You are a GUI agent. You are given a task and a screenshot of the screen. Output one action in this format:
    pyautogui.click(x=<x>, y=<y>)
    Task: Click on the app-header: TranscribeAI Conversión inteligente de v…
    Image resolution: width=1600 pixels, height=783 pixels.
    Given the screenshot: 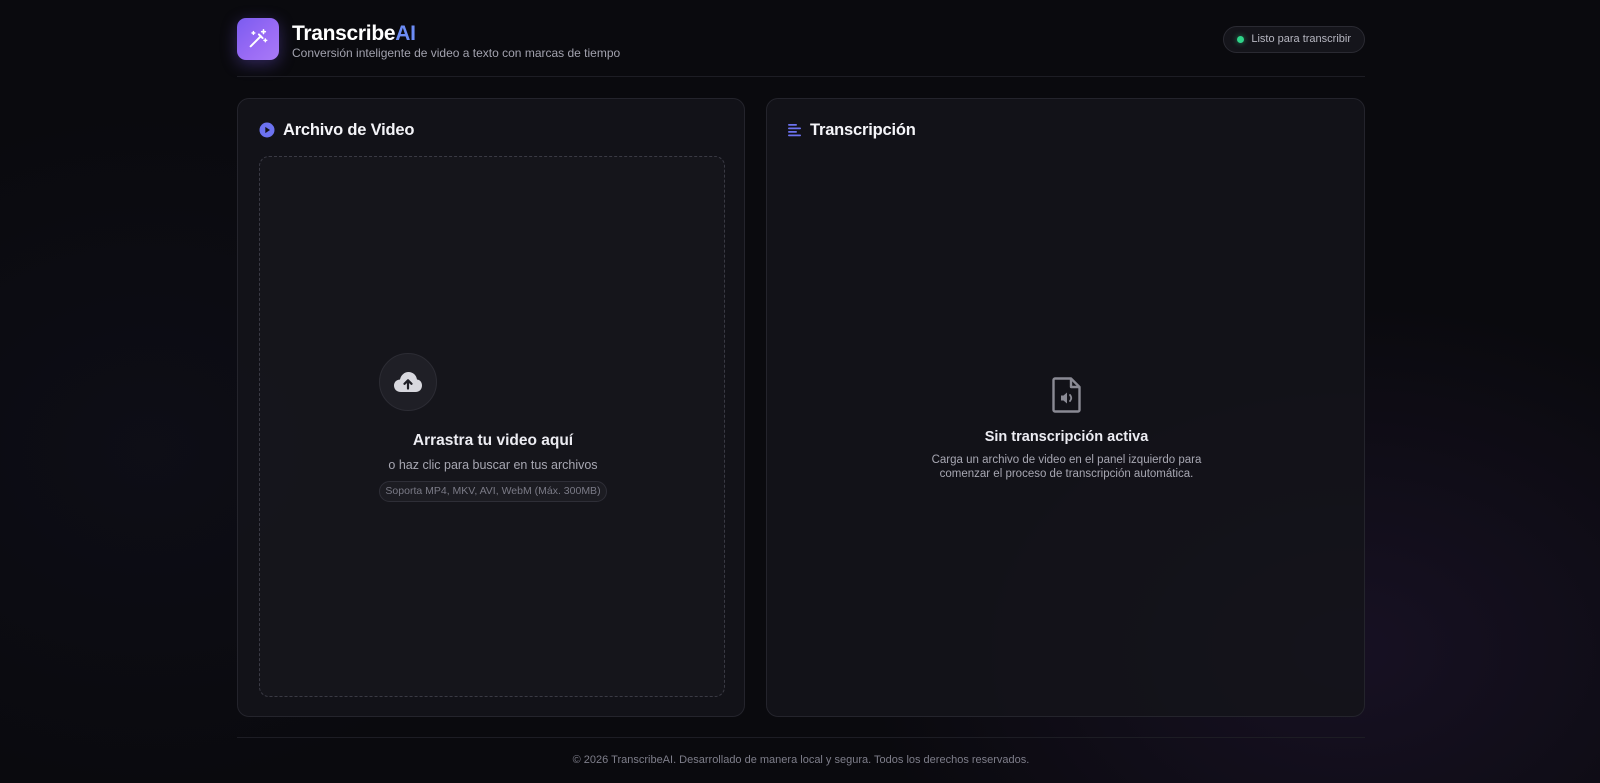 What is the action you would take?
    pyautogui.click(x=801, y=48)
    